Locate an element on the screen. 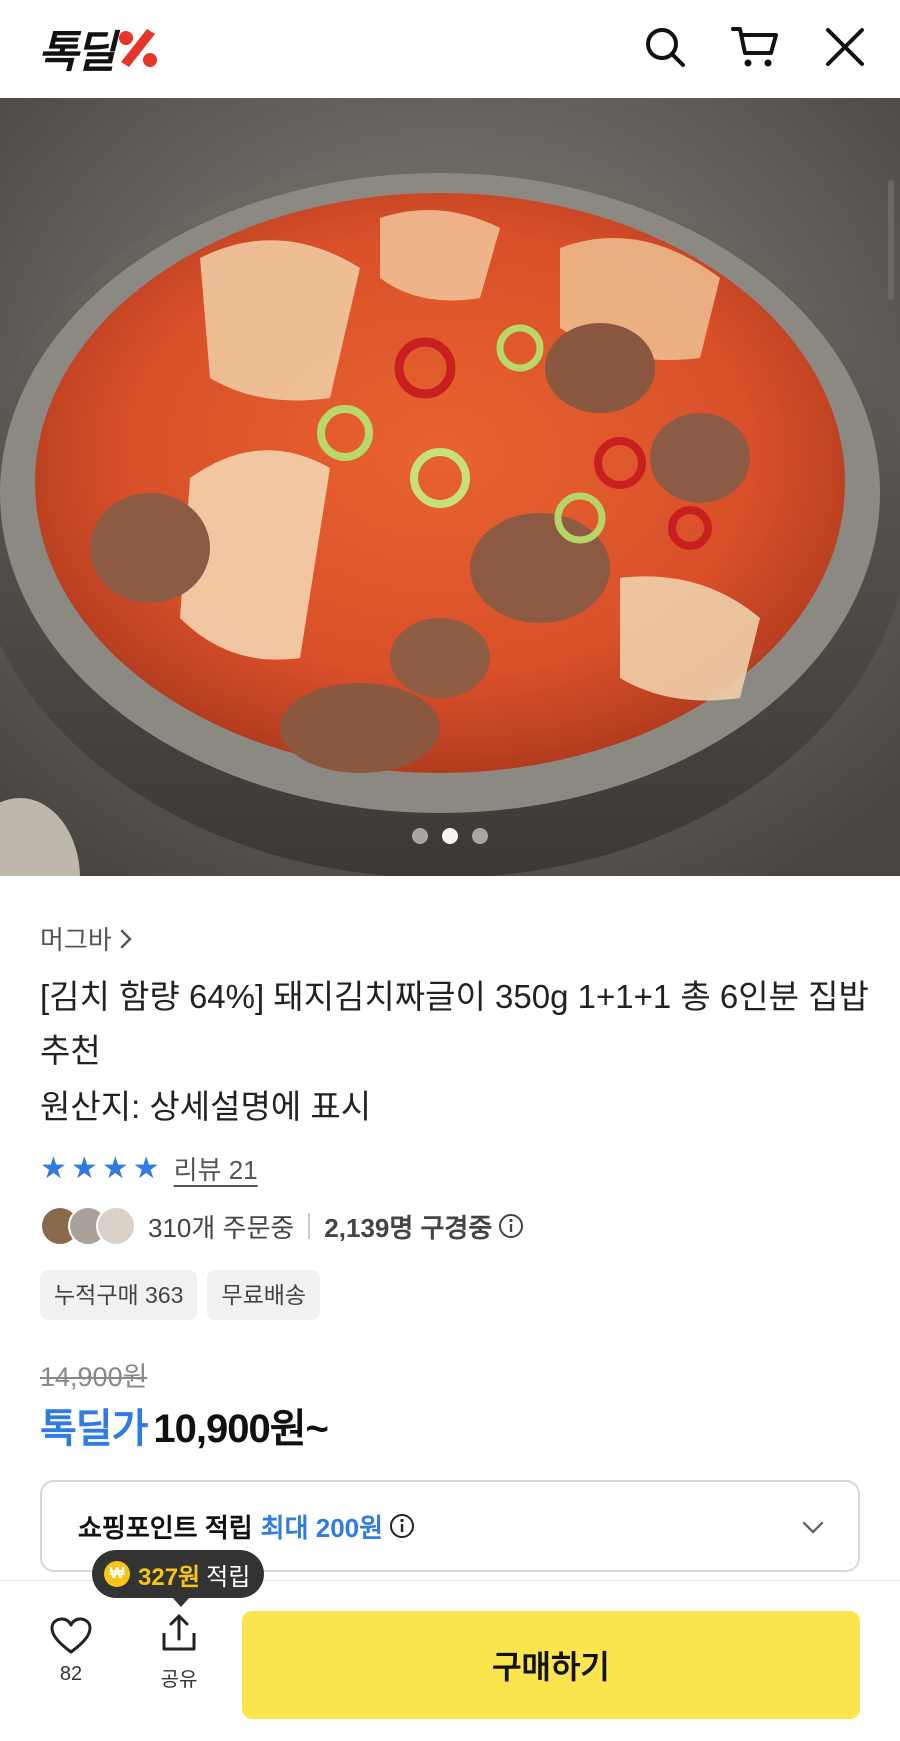 Image resolution: width=900 pixels, height=1741 pixels. points-label: 쇼핑포인트 적립 is located at coordinates (165, 1527).